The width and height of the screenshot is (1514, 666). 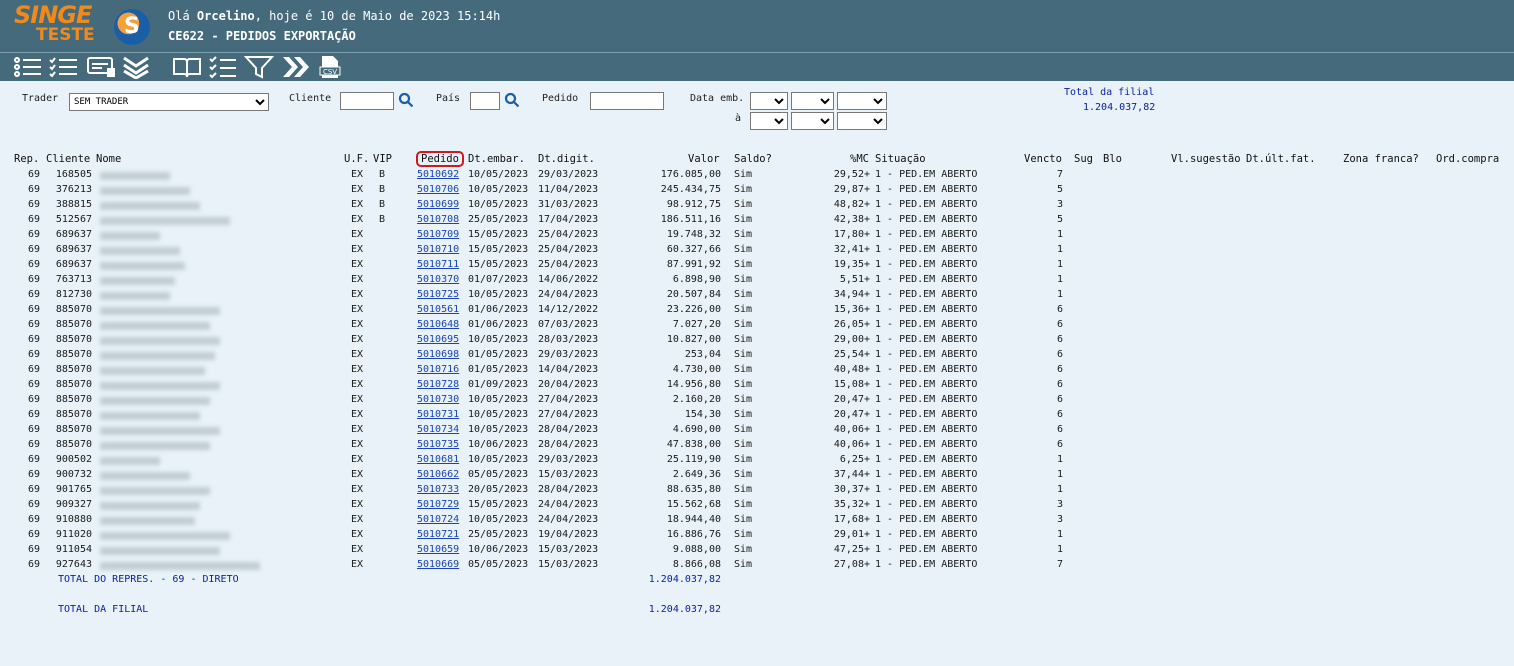 What do you see at coordinates (73, 264) in the screenshot?
I see `cell-cliente: 689637` at bounding box center [73, 264].